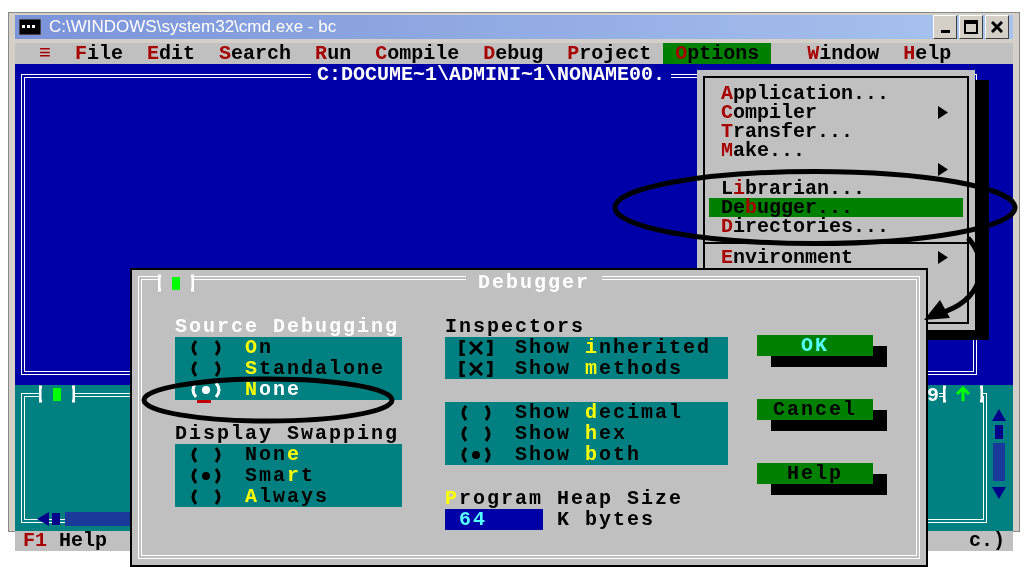 The width and height of the screenshot is (1024, 567). Describe the element at coordinates (288, 326) in the screenshot. I see `group-label: Source Debugging` at that location.